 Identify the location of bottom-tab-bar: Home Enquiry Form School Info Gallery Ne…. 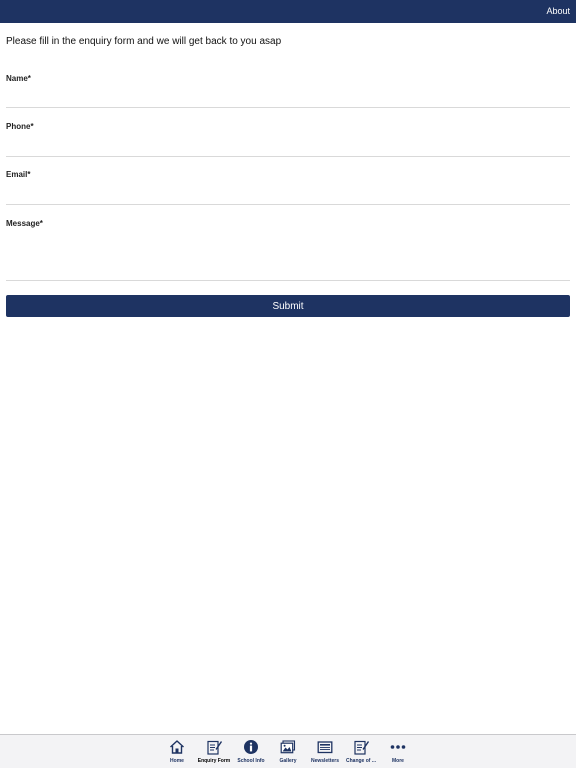
(288, 751).